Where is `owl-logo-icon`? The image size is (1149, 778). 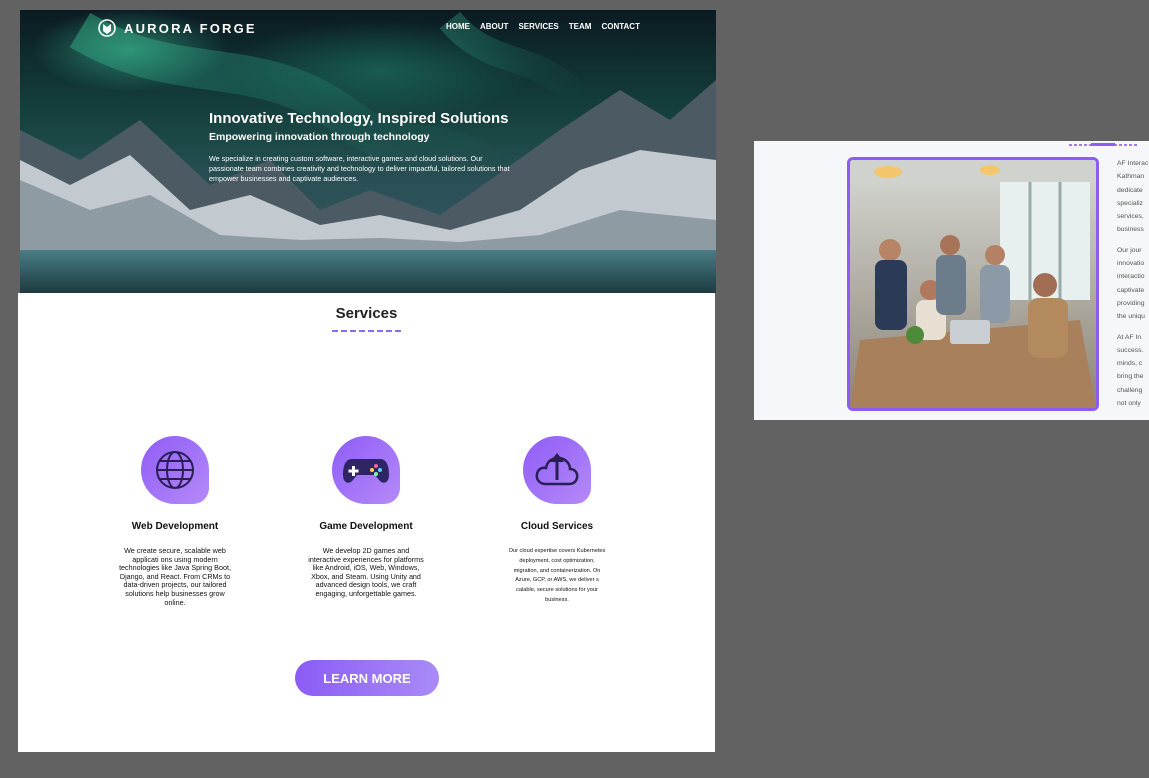 owl-logo-icon is located at coordinates (107, 28).